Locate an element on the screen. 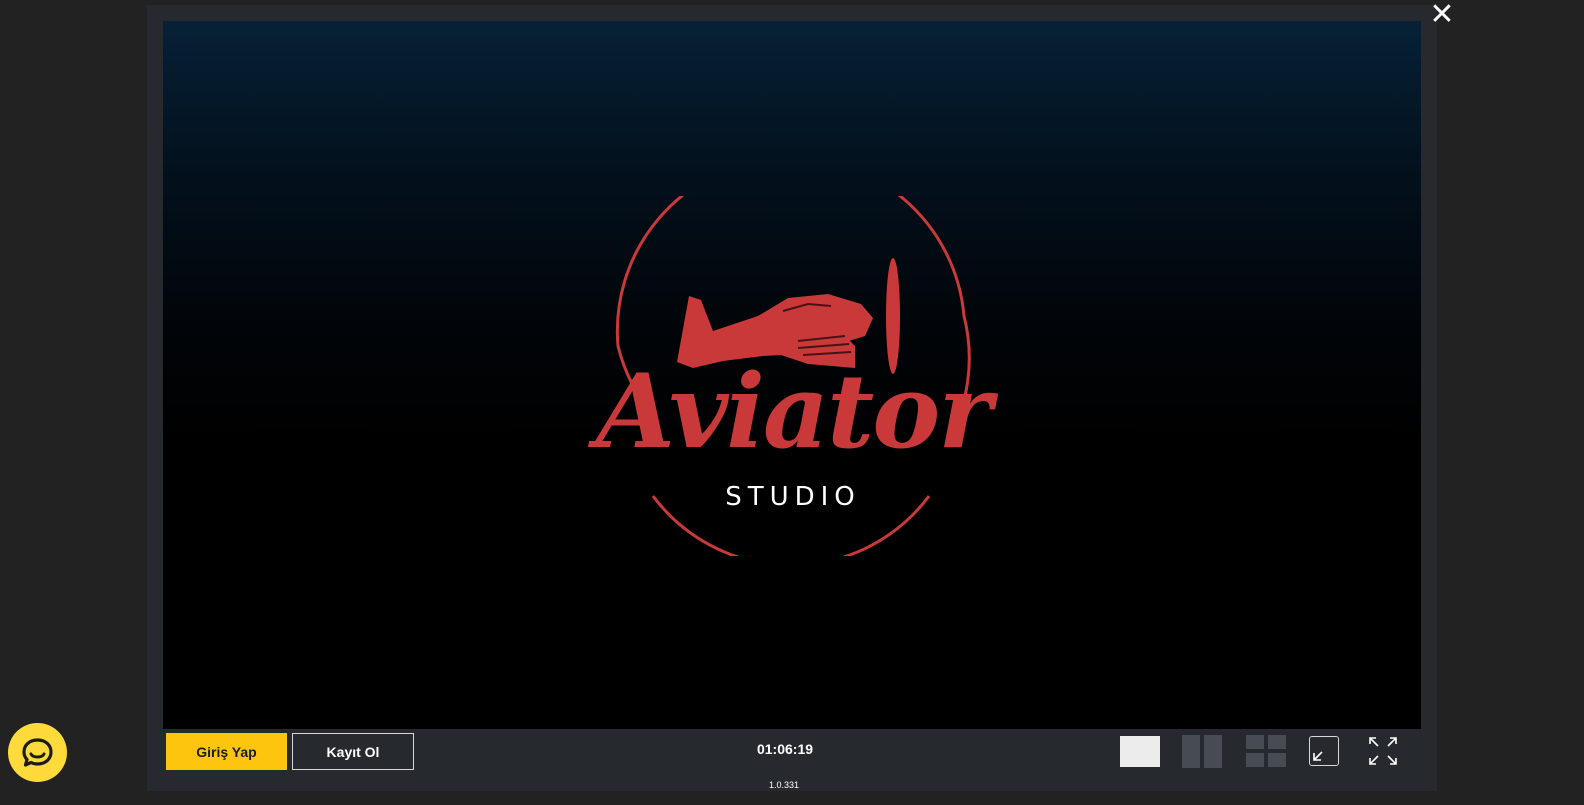 Image resolution: width=1584 pixels, height=805 pixels. fullscreen-icon is located at coordinates (1383, 751).